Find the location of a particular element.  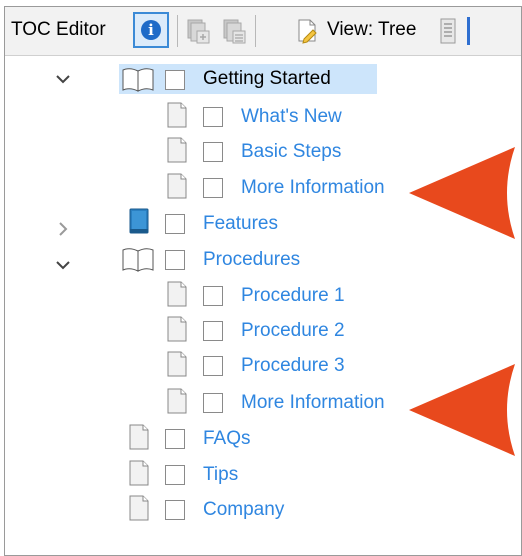

tree-item-label: Procedure 2 is located at coordinates (293, 331).